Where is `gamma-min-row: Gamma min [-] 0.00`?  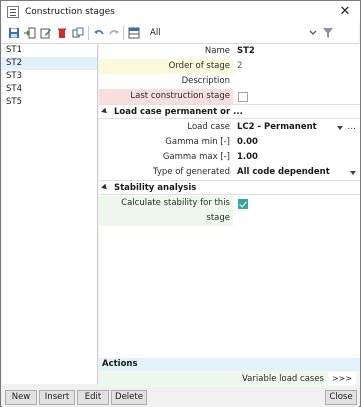 gamma-min-row: Gamma min [-] 0.00 is located at coordinates (229, 142).